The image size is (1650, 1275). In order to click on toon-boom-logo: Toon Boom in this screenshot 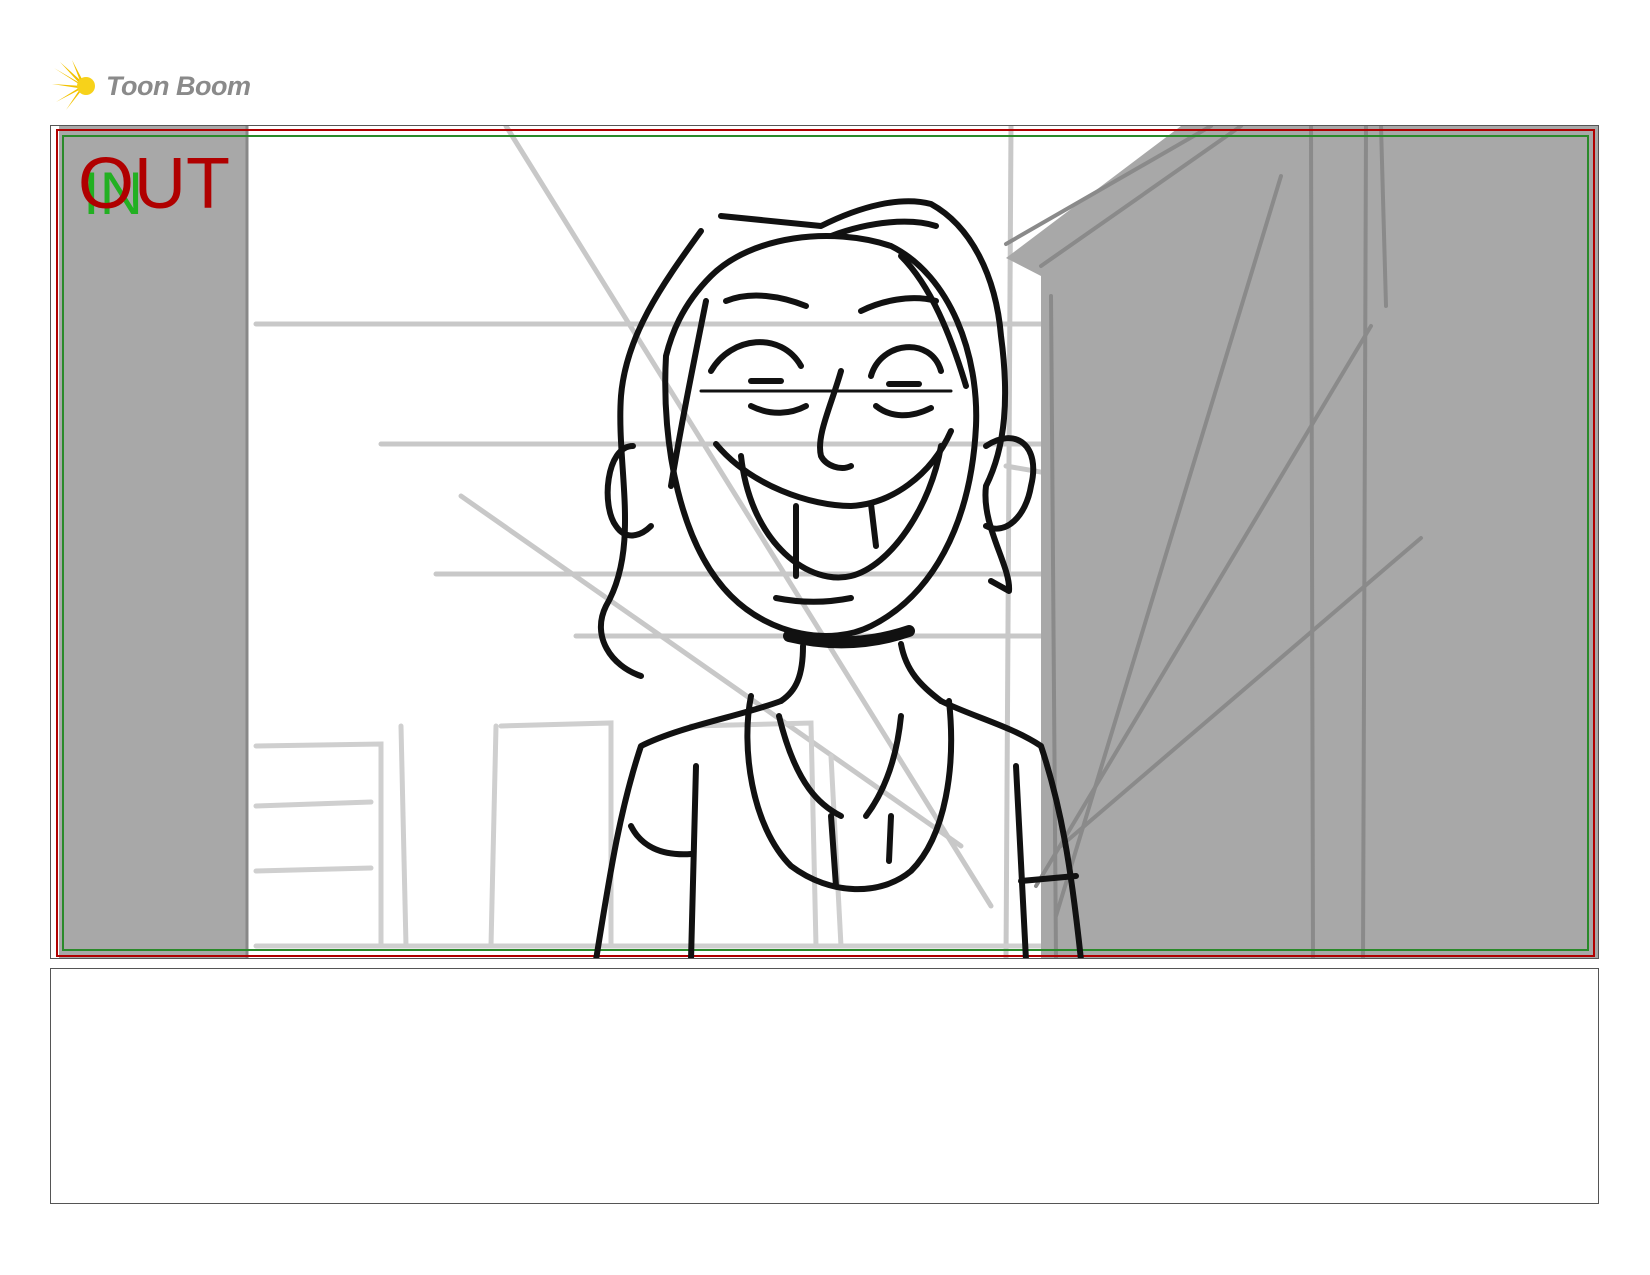, I will do `click(162, 86)`.